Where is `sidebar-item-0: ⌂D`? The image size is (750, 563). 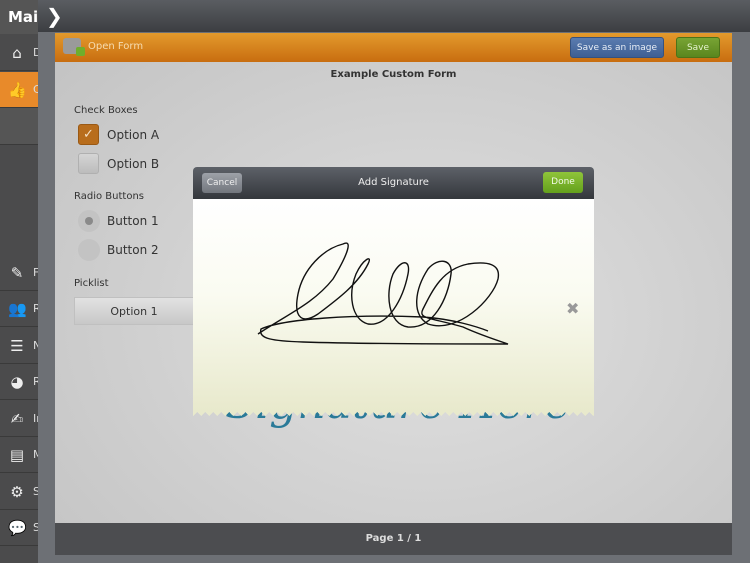 sidebar-item-0: ⌂D is located at coordinates (20, 53).